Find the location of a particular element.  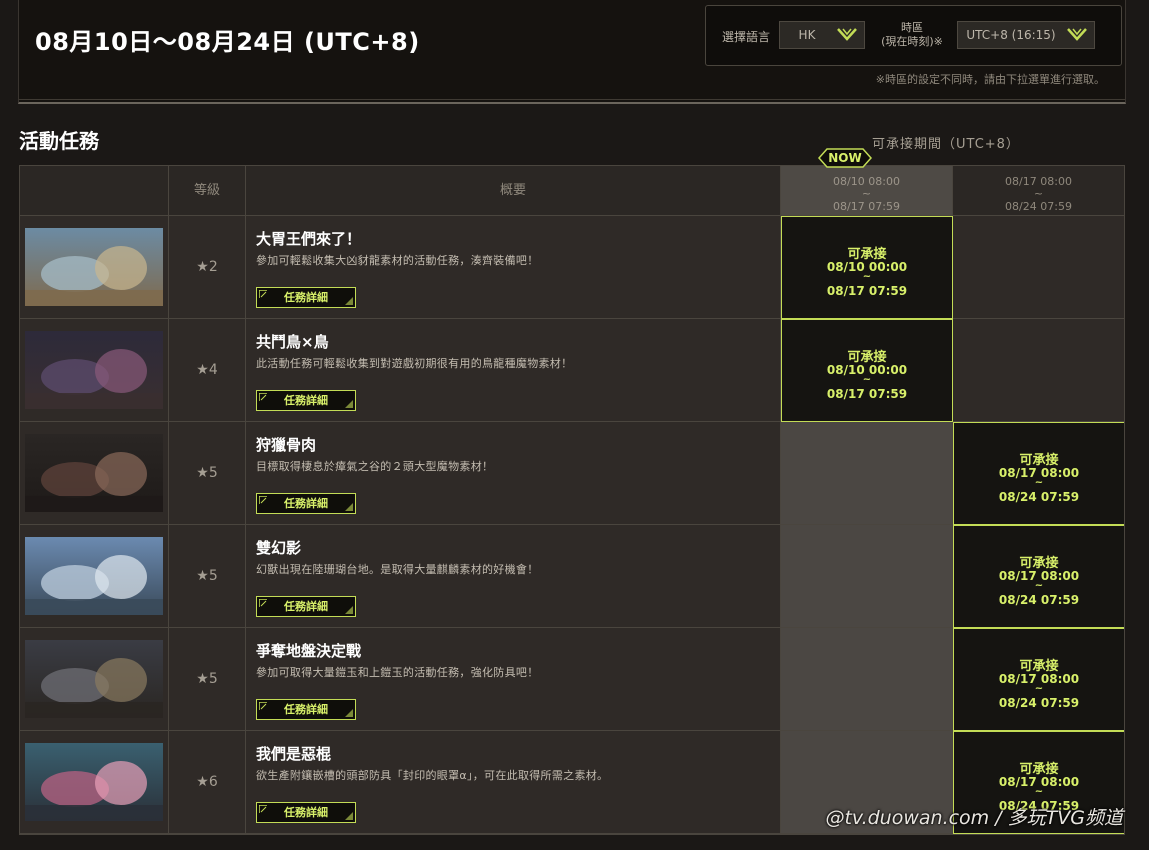

quest-title: 雙幻影 is located at coordinates (279, 548).